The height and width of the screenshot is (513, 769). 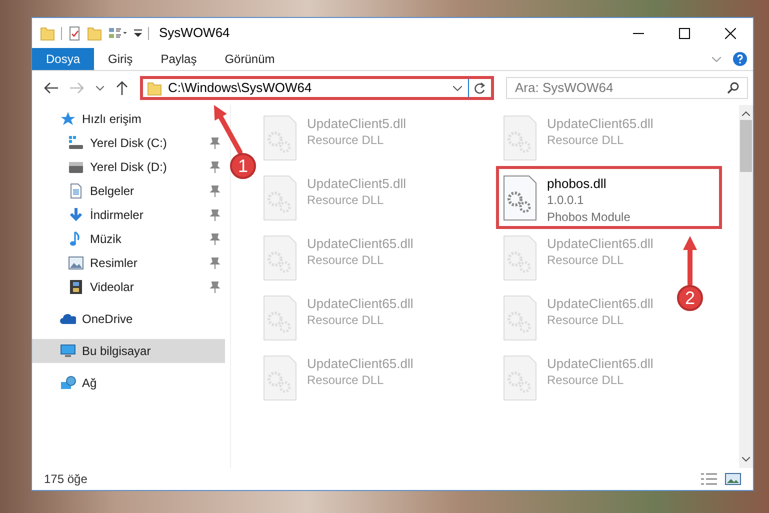 I want to click on search-placeholder: Ara: SysWOW64, so click(x=564, y=88).